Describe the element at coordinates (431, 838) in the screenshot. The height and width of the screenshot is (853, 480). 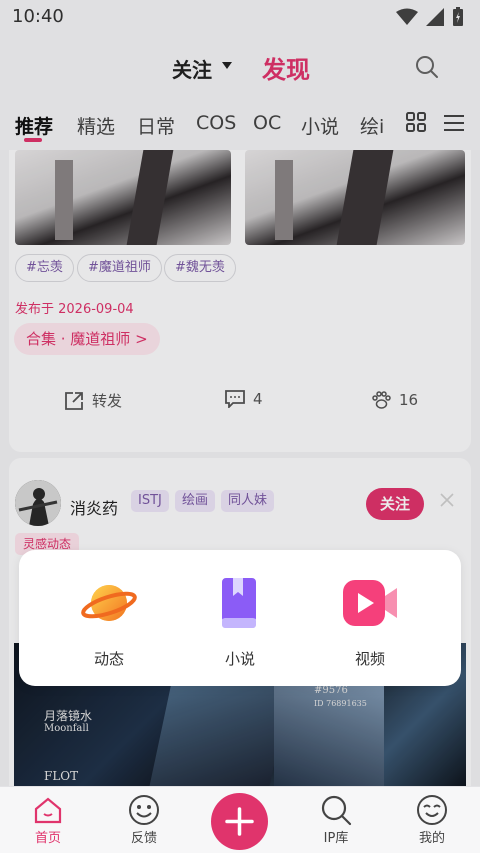
I see `nav-profile-label: 我的` at that location.